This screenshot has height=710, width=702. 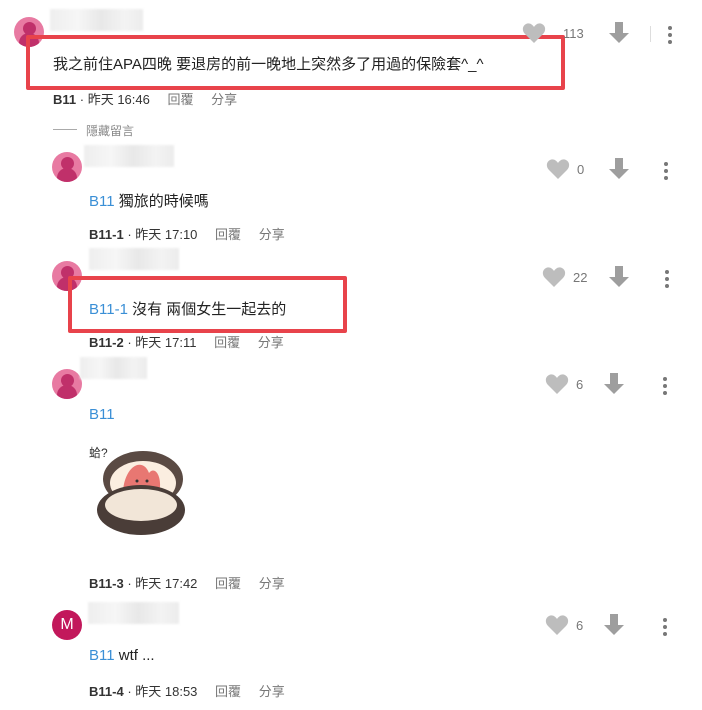 What do you see at coordinates (573, 33) in the screenshot?
I see `like-count: 113` at bounding box center [573, 33].